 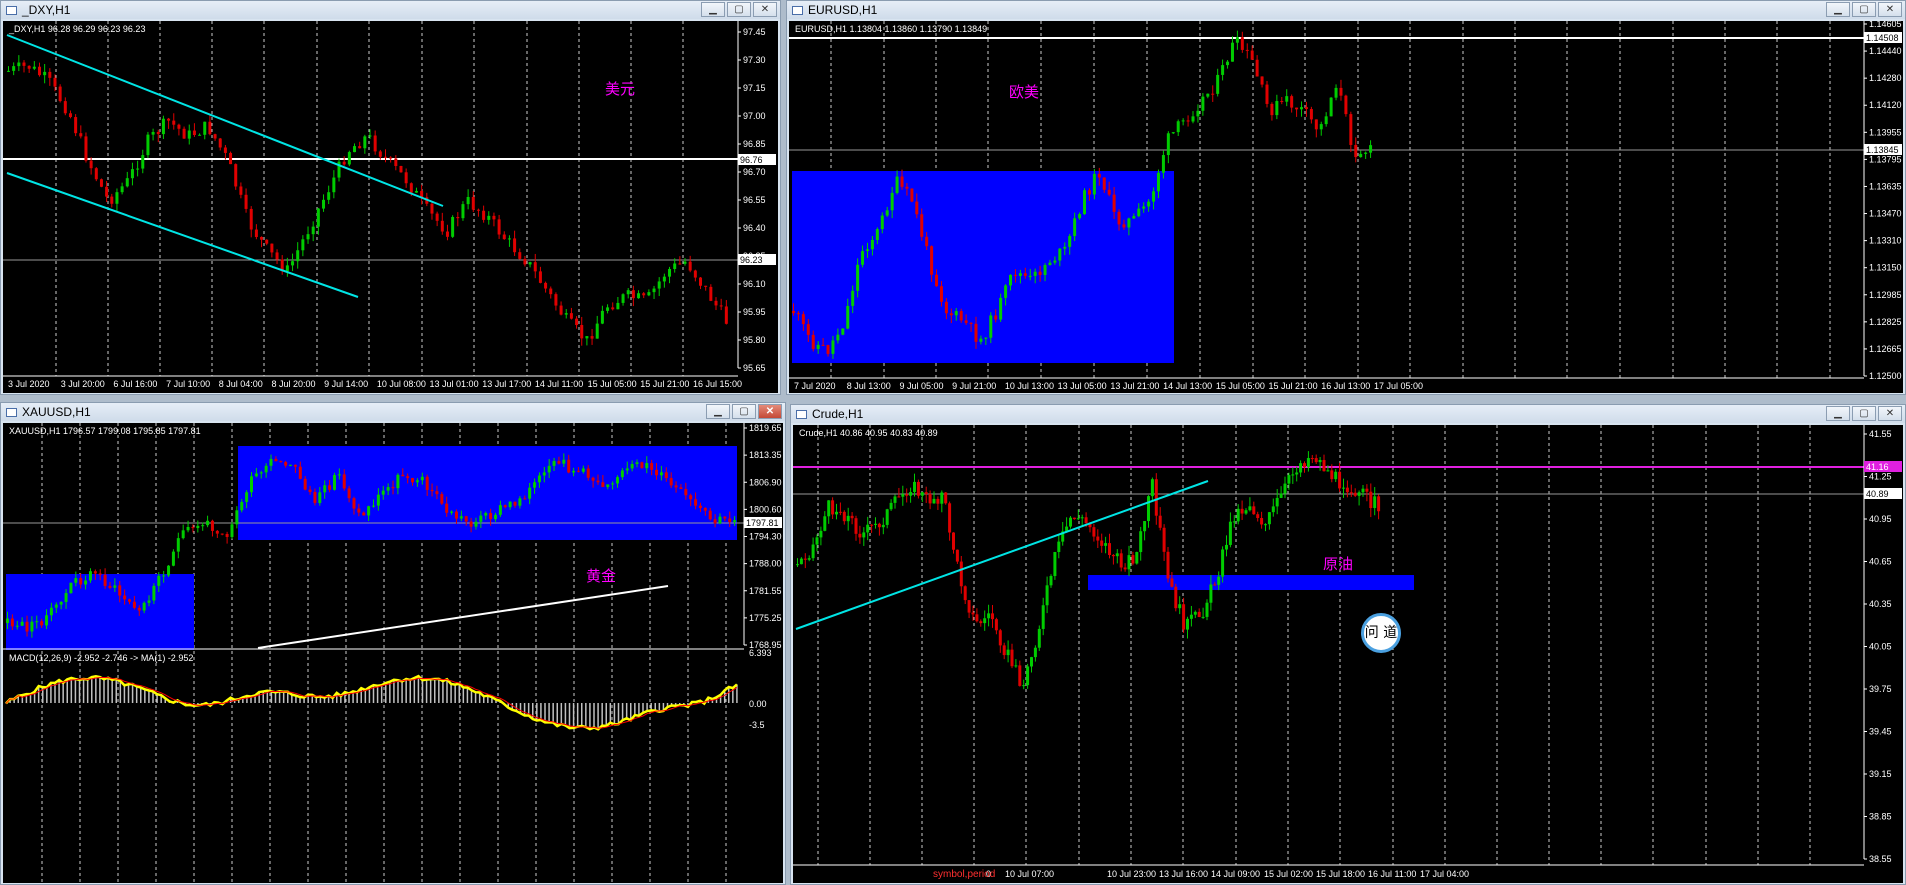 I want to click on price-tick-label: 95.65, so click(x=754, y=368).